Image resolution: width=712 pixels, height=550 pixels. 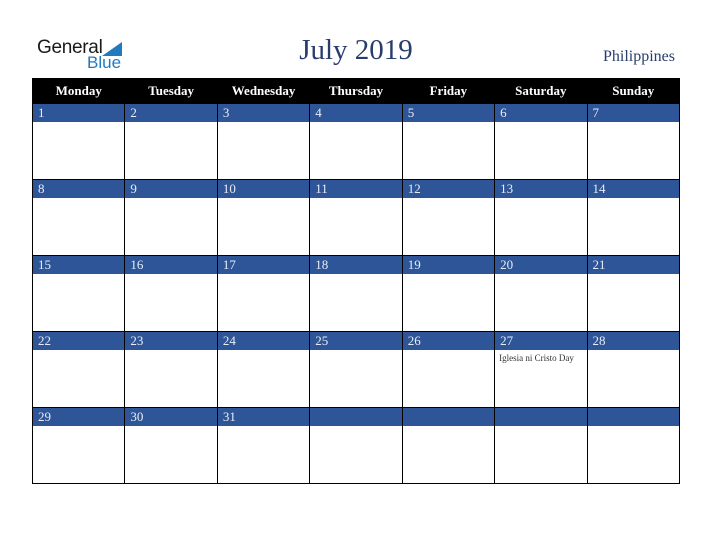 I want to click on day-cell: 2, so click(x=171, y=141).